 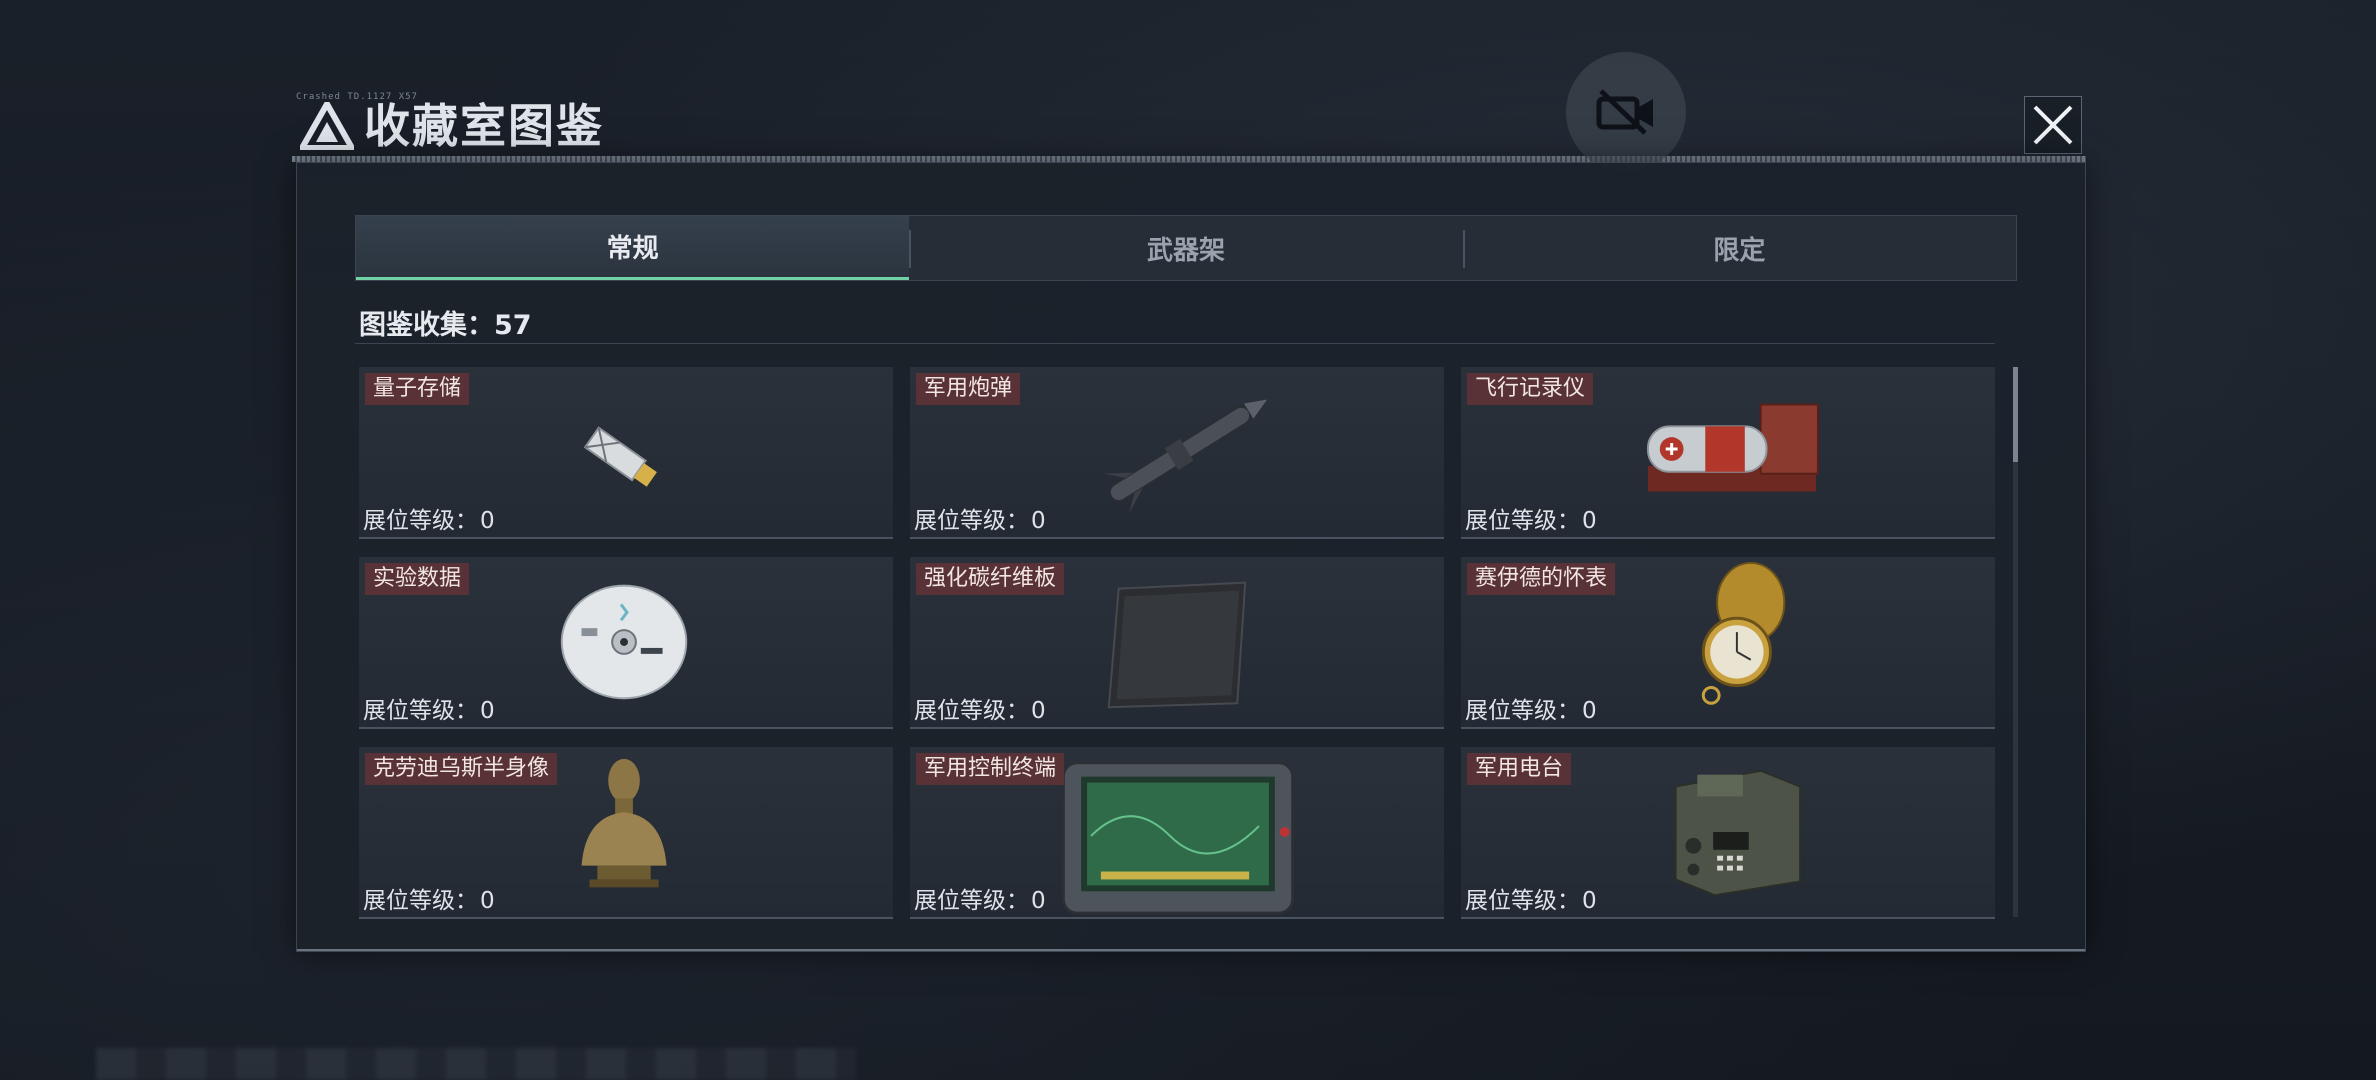 I want to click on item-card: 强化碳纤维板 展位等级：0, so click(x=1177, y=643).